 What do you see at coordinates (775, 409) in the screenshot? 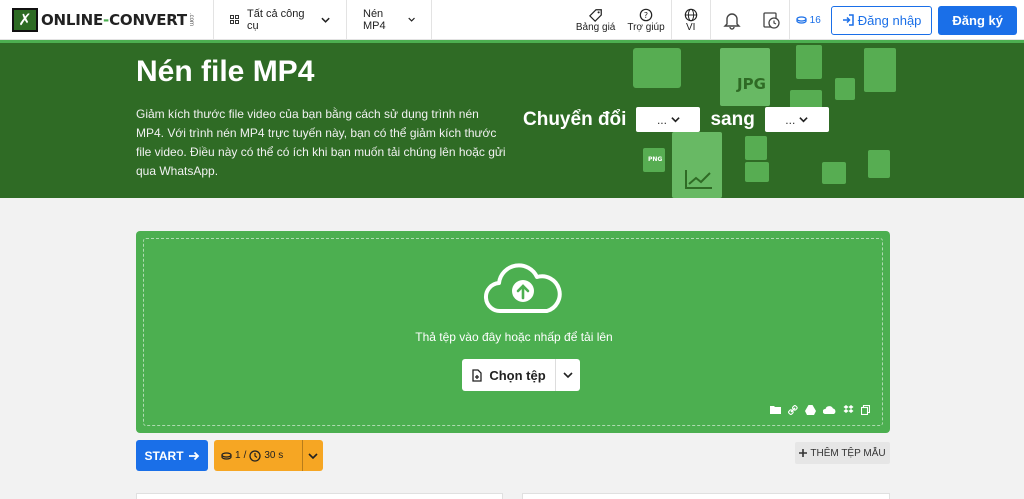
I see `folder-icon` at bounding box center [775, 409].